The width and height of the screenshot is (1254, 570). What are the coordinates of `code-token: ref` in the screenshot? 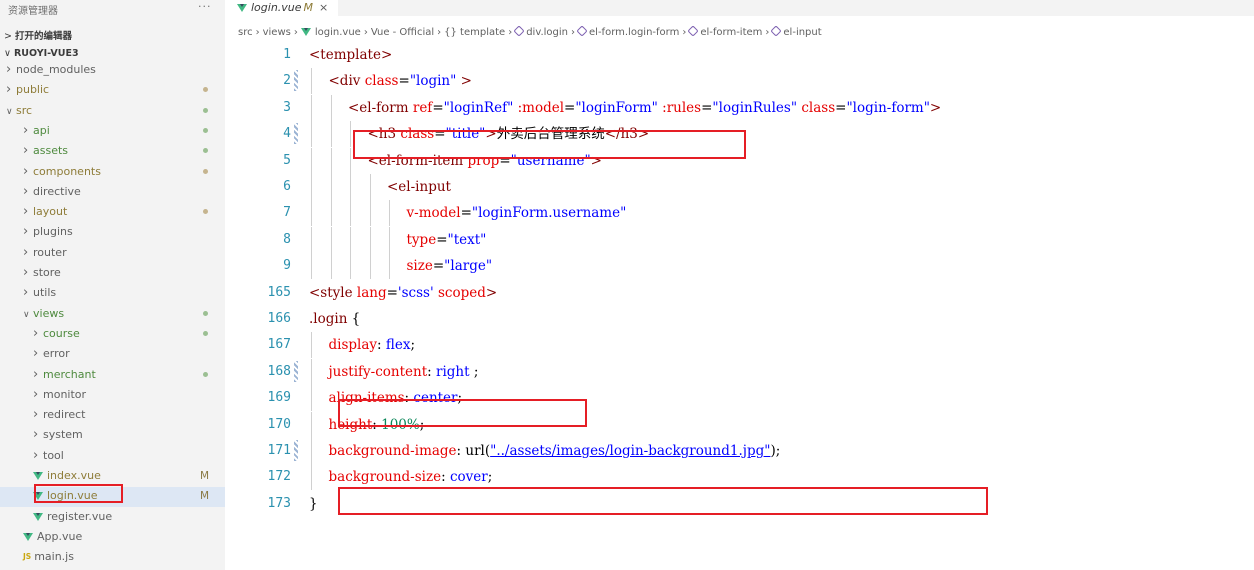 It's located at (422, 107).